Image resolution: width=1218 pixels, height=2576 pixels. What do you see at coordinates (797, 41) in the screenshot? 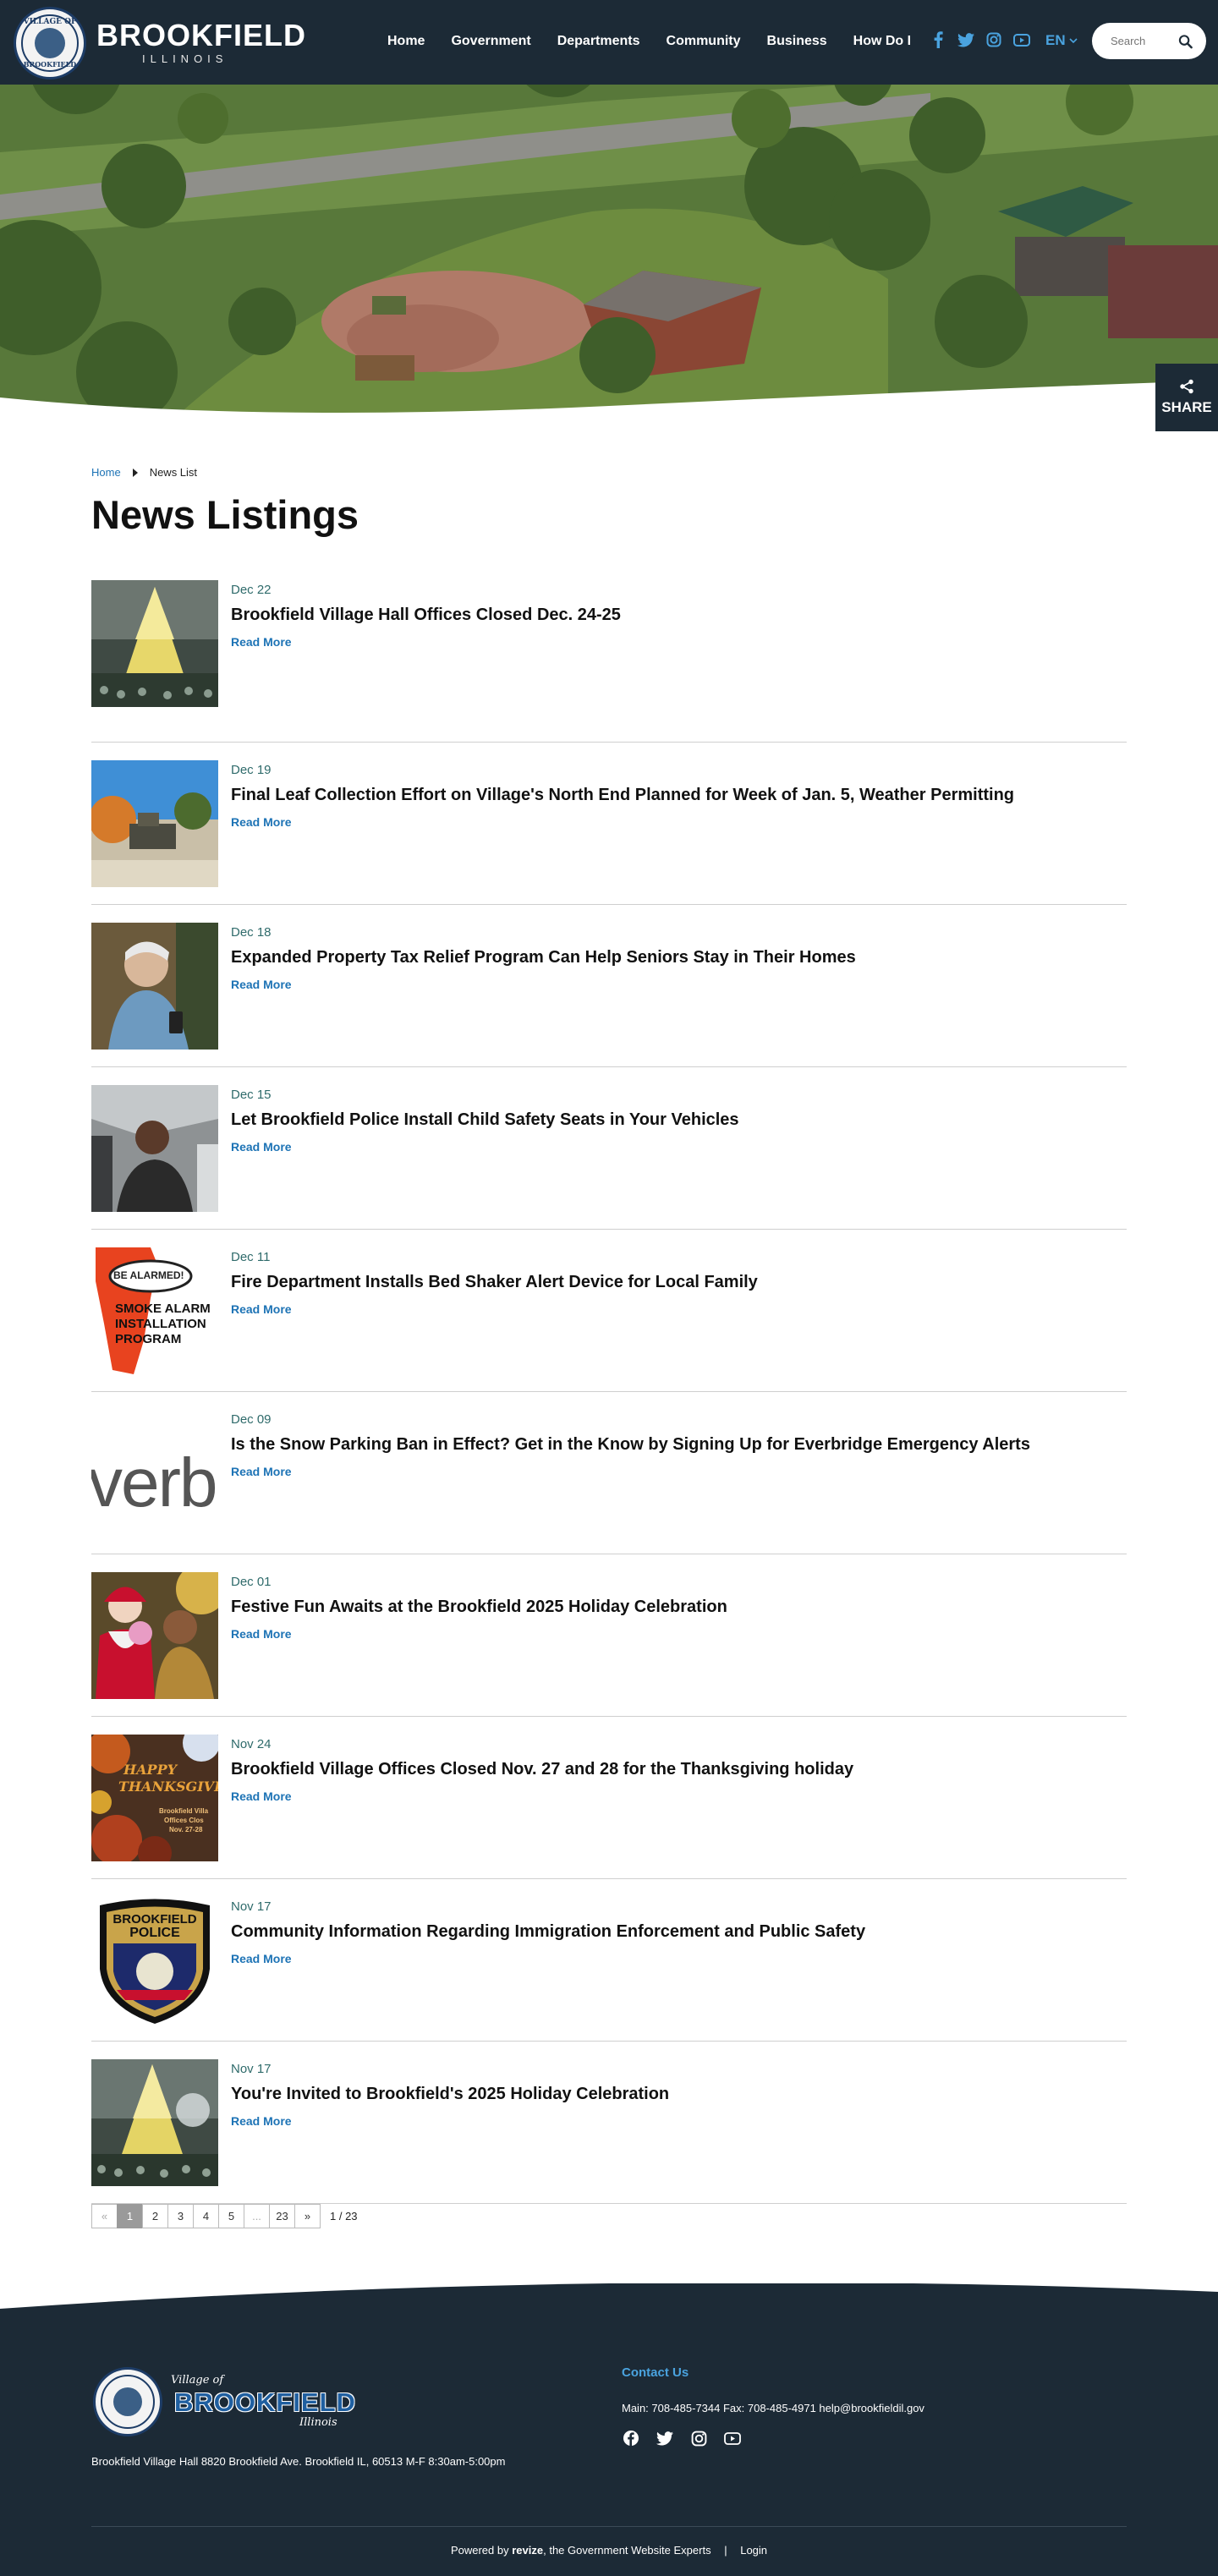
I see `nav-business: Business` at bounding box center [797, 41].